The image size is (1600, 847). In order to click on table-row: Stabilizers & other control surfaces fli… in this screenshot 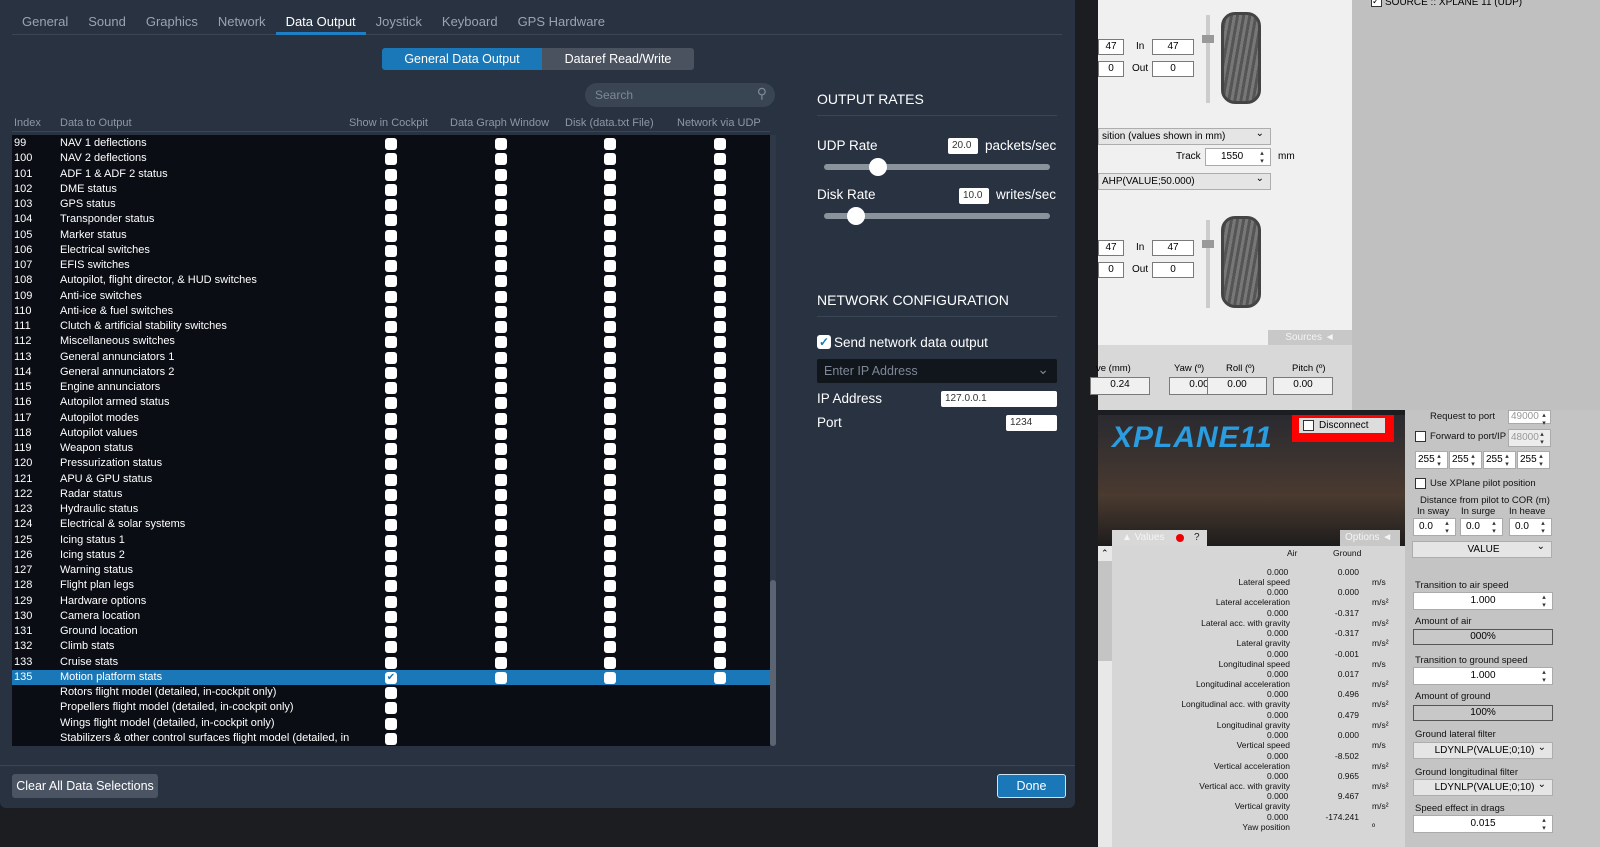, I will do `click(391, 738)`.